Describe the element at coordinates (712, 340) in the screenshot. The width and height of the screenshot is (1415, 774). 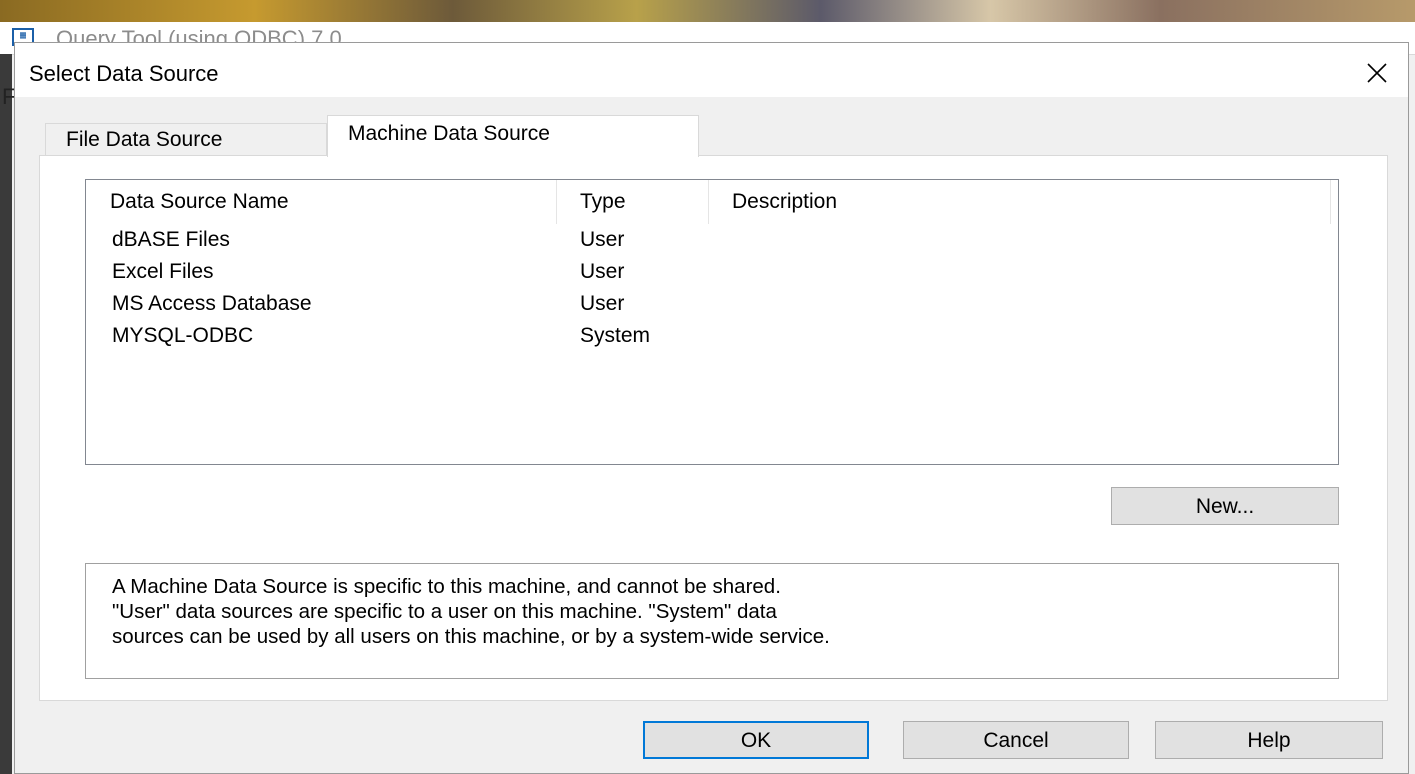
I see `list-item: MYSQL-ODBC System` at that location.